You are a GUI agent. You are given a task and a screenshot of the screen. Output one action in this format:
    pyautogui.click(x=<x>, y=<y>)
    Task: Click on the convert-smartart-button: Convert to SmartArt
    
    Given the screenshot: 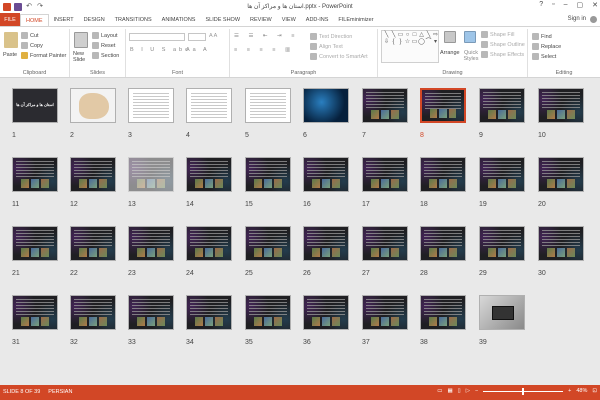 What is the action you would take?
    pyautogui.click(x=339, y=56)
    